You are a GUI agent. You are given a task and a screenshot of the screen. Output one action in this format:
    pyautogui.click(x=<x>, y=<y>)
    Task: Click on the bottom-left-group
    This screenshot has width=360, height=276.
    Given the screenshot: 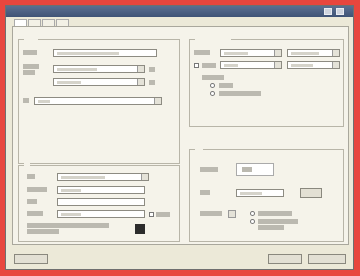 What is the action you would take?
    pyautogui.click(x=99, y=202)
    